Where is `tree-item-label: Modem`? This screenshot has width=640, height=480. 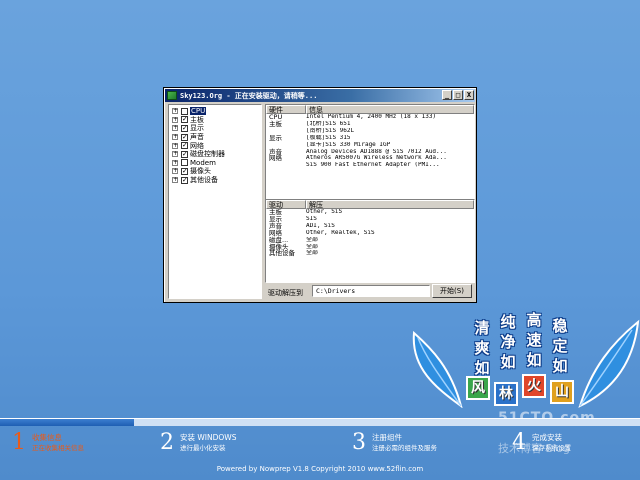
tree-item-label: Modem is located at coordinates (203, 162).